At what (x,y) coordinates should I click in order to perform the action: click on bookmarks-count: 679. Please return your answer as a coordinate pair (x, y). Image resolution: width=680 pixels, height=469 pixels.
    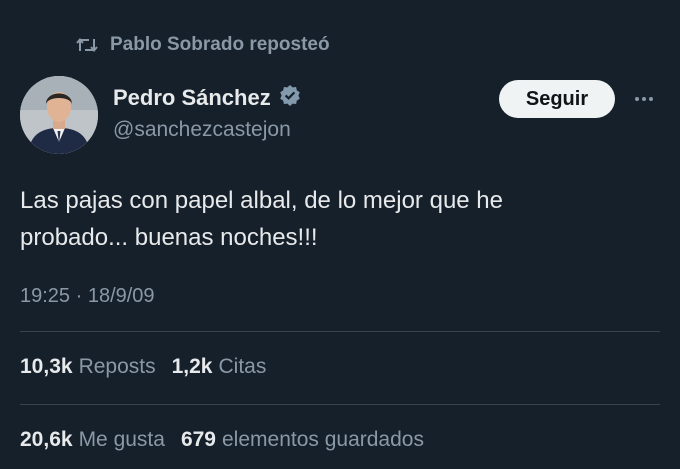
    Looking at the image, I should click on (198, 440).